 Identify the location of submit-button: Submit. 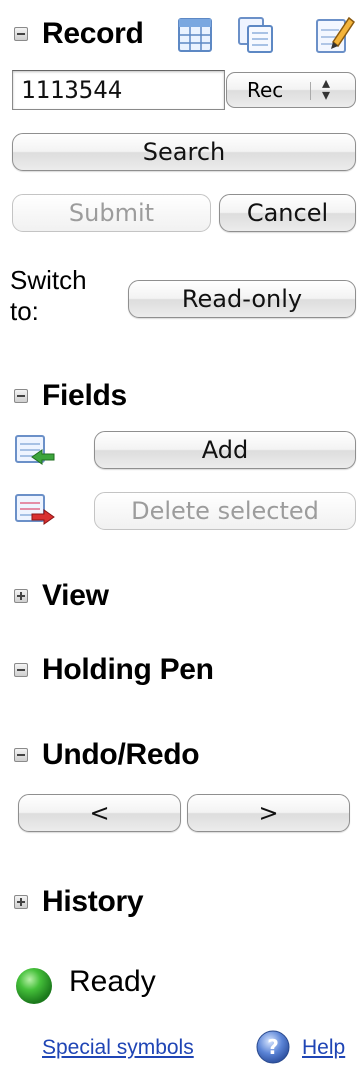
(111, 213).